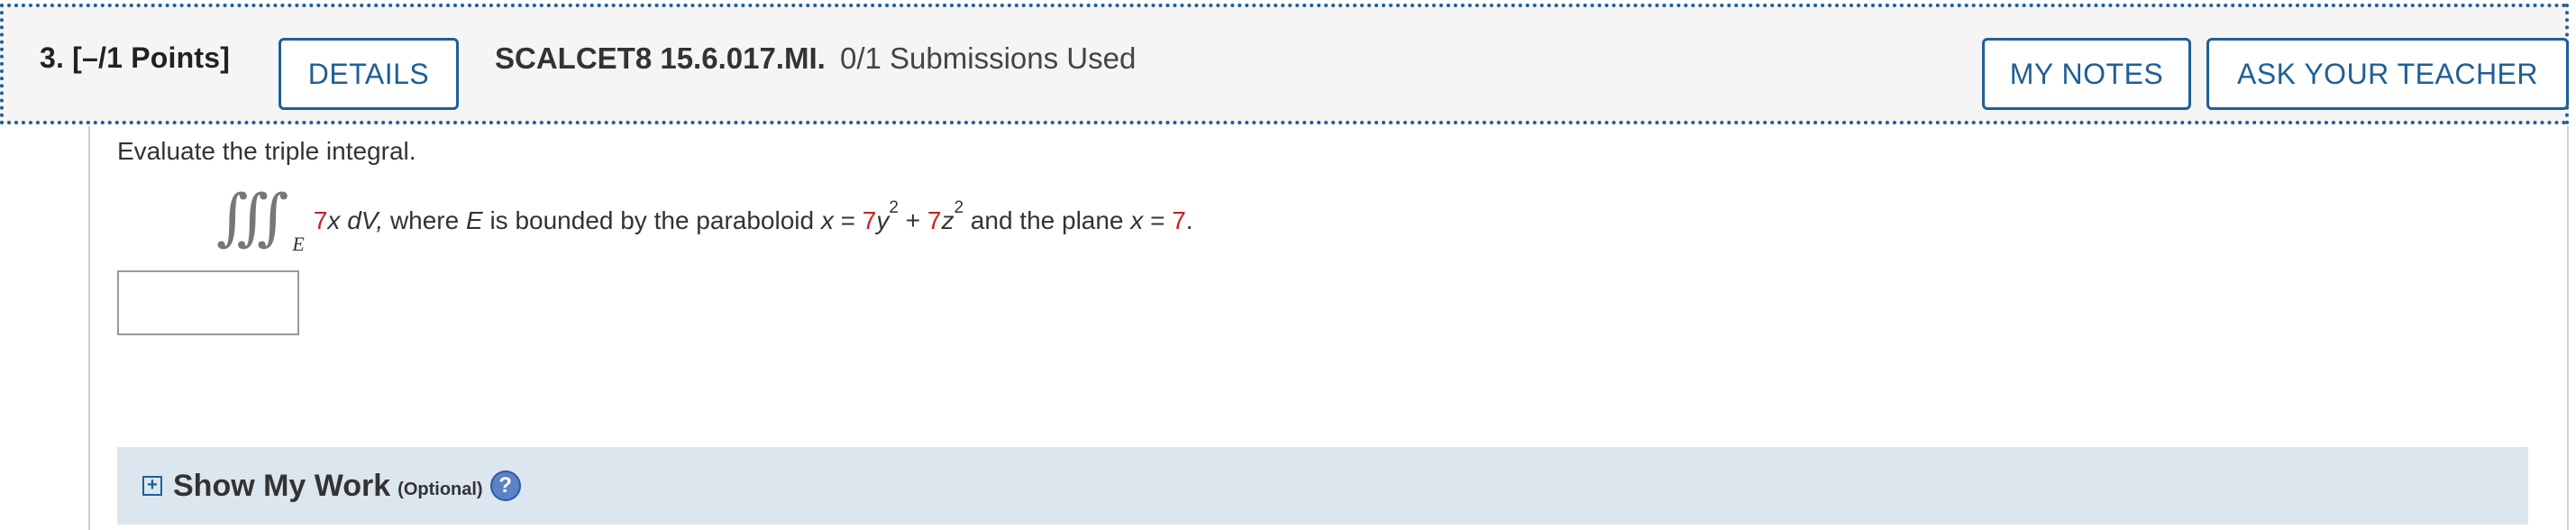  What do you see at coordinates (252, 217) in the screenshot?
I see `triple-integral-symbol: ∭` at bounding box center [252, 217].